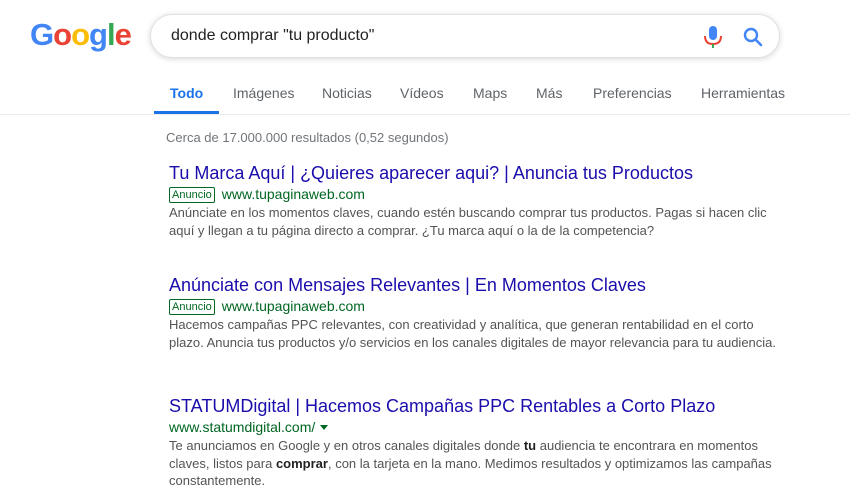 This screenshot has width=850, height=501. Describe the element at coordinates (186, 93) in the screenshot. I see `tab-todo: Todo` at that location.